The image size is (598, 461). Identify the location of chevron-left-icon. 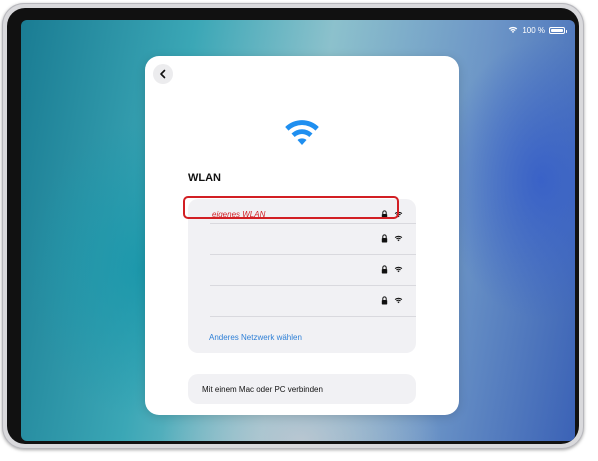
(163, 74).